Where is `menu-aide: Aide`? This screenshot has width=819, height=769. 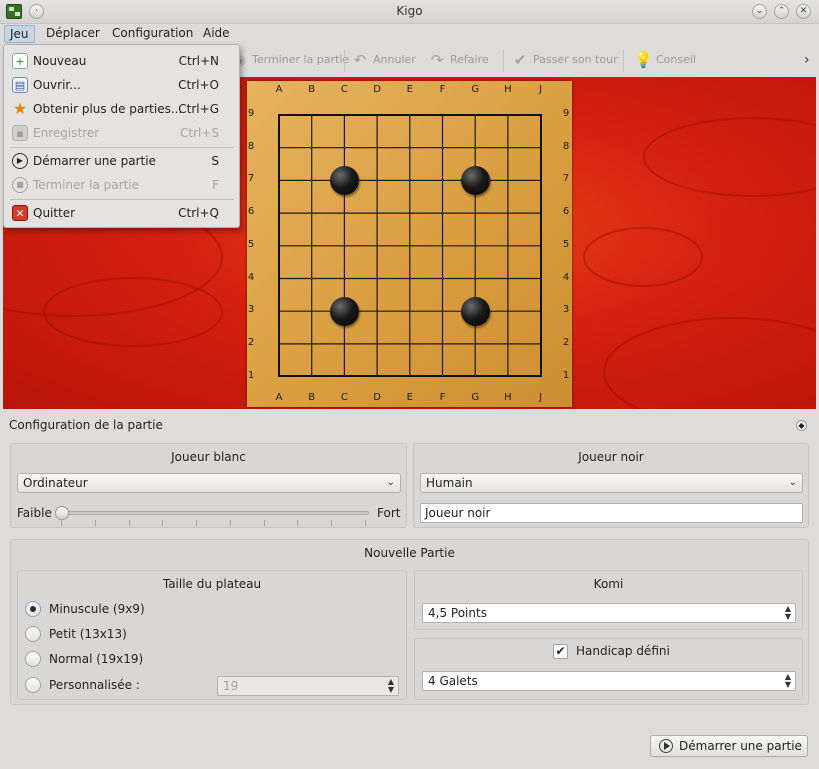 menu-aide: Aide is located at coordinates (216, 34).